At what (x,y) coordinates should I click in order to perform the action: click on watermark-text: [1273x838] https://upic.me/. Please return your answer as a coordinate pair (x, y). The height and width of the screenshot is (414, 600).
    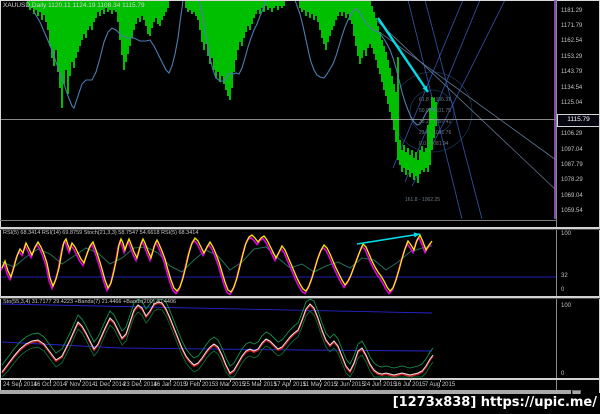
    Looking at the image, I should click on (494, 402).